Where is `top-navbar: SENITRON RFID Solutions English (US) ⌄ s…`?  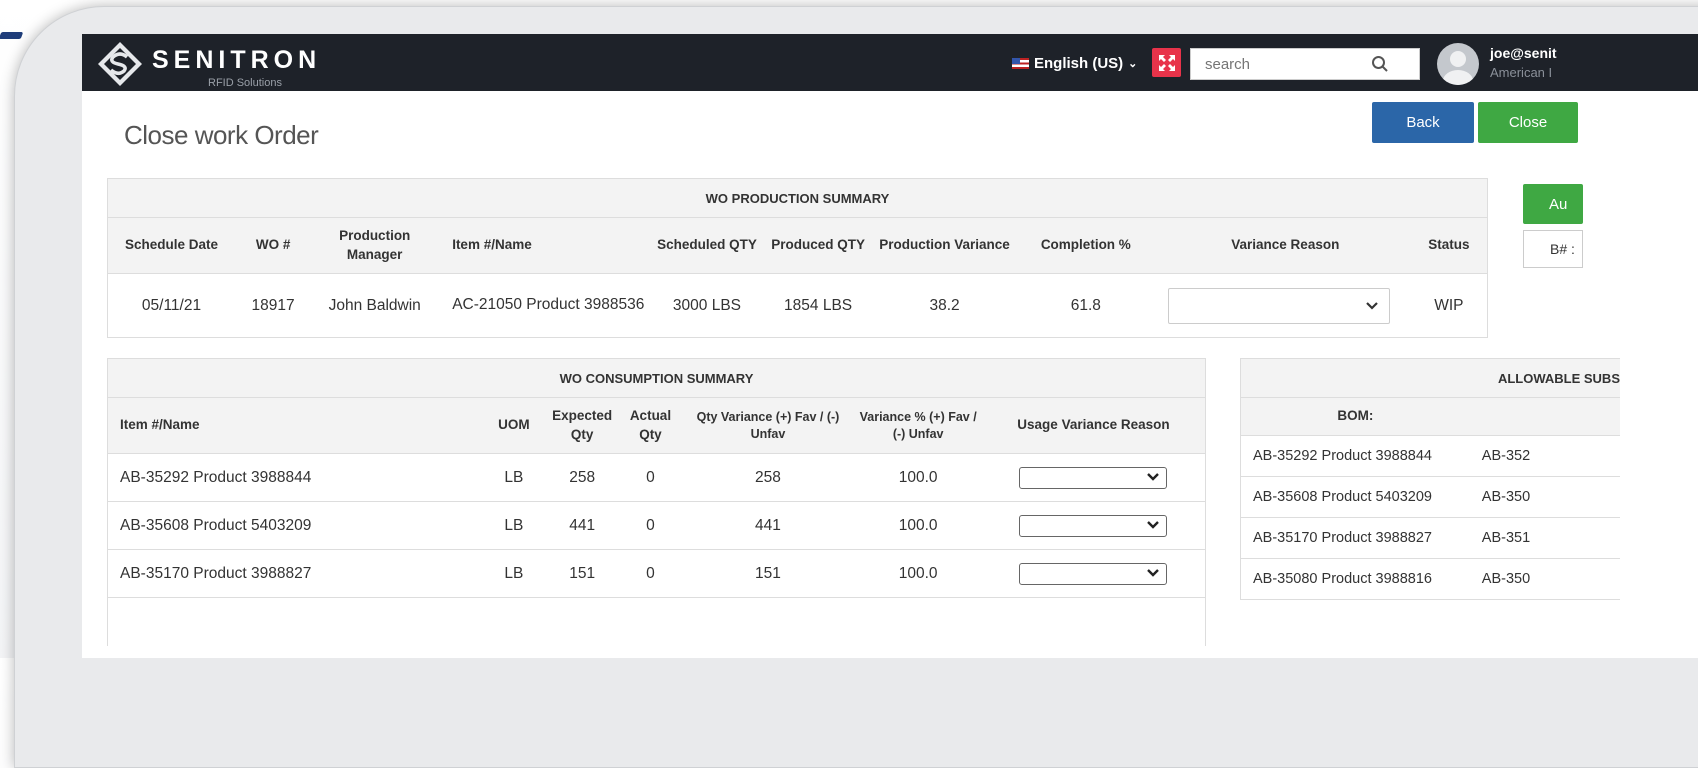
top-navbar: SENITRON RFID Solutions English (US) ⌄ s… is located at coordinates (890, 62).